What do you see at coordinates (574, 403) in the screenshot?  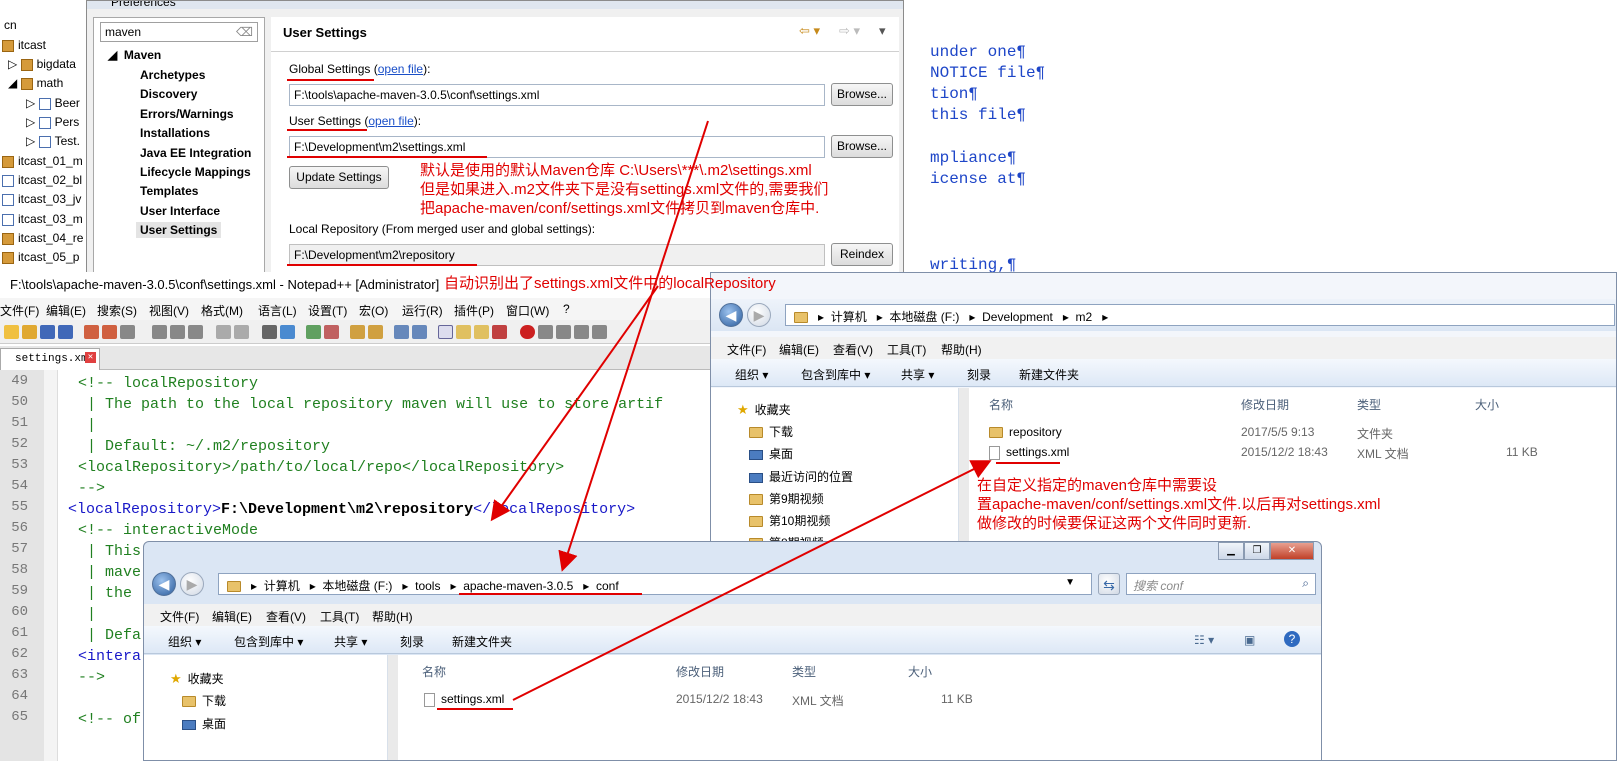 I see `arrow-to-local-repo` at bounding box center [574, 403].